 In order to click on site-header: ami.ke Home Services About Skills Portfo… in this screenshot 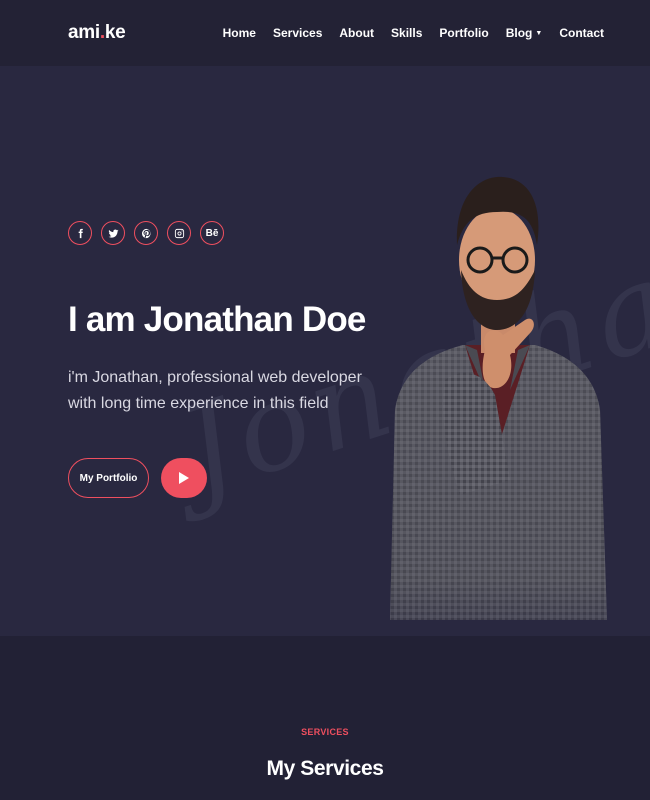, I will do `click(325, 33)`.